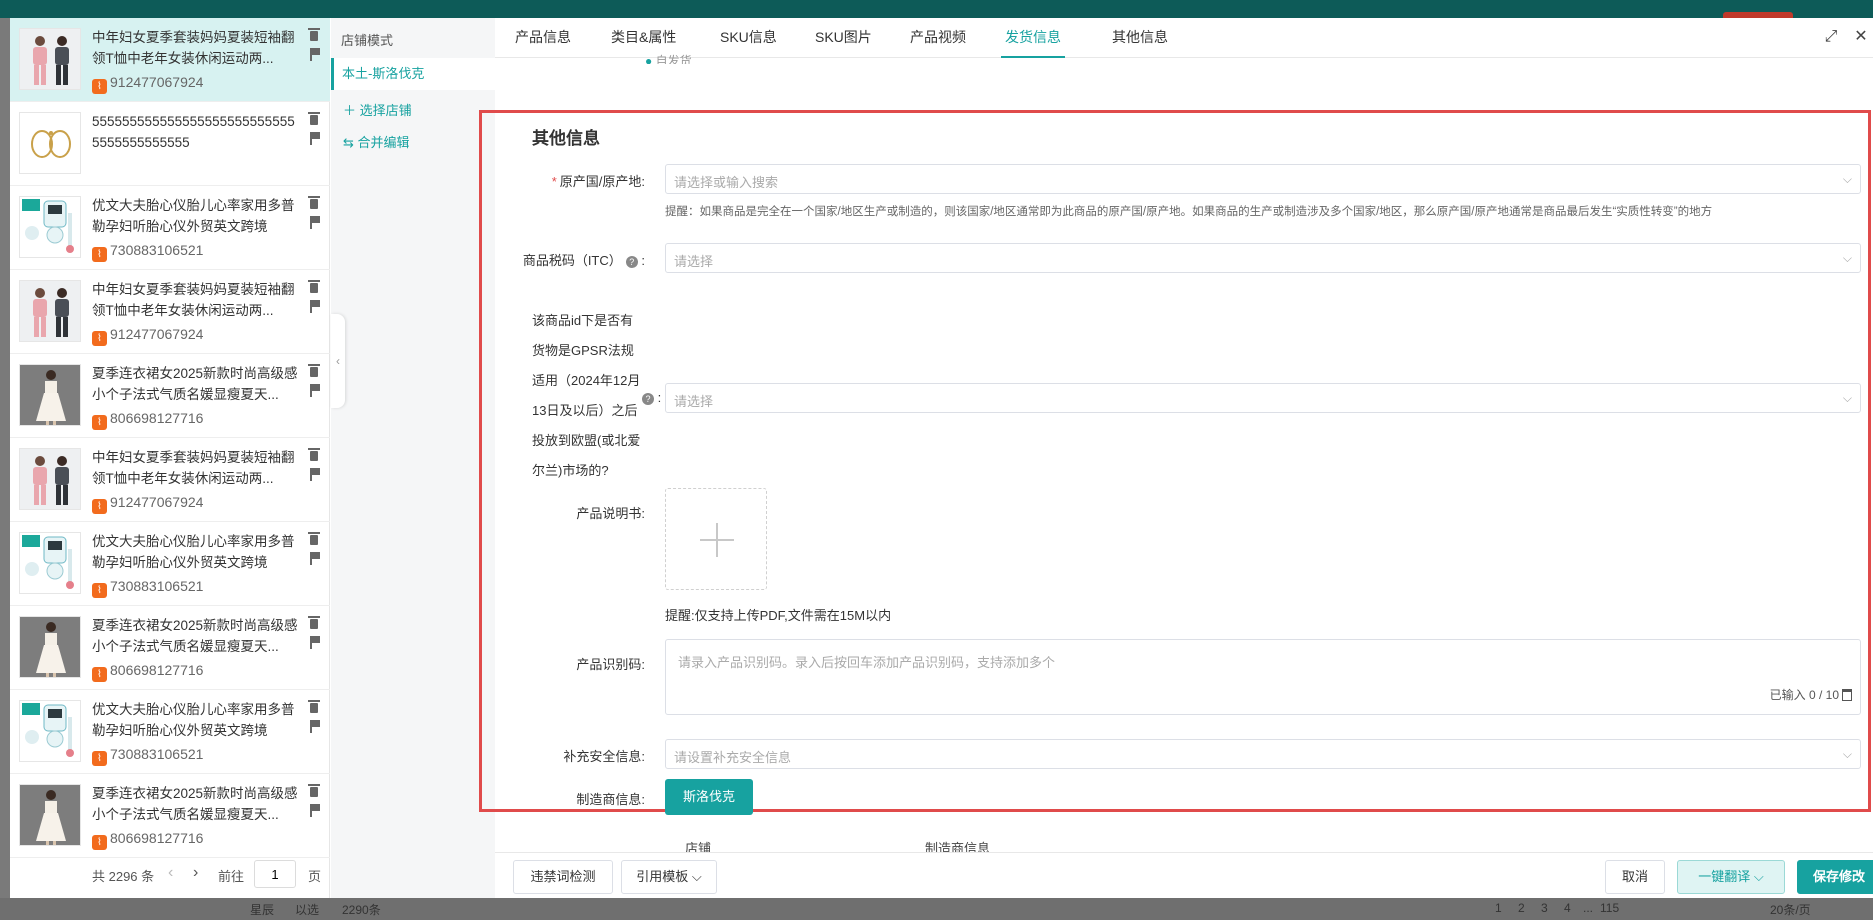 The height and width of the screenshot is (920, 1873). I want to click on store-item-active: 本土-斯洛伐克, so click(413, 74).